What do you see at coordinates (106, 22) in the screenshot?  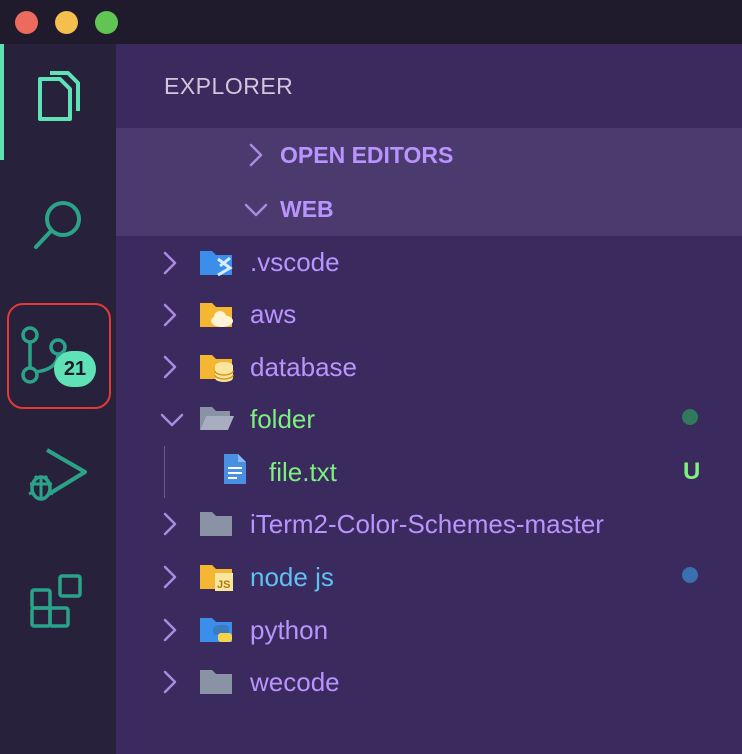 I see `zoom-window-button` at bounding box center [106, 22].